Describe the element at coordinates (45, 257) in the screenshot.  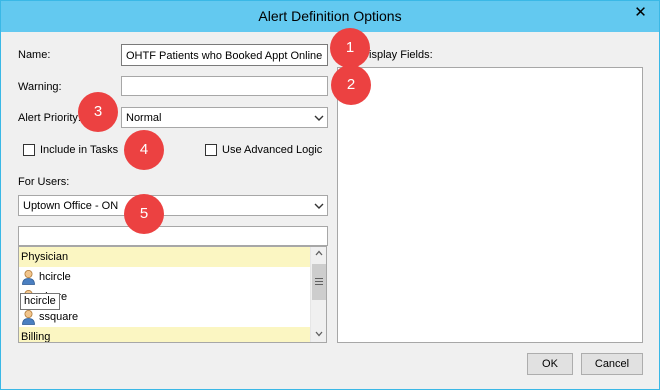
I see `list-item-label: Physician` at that location.